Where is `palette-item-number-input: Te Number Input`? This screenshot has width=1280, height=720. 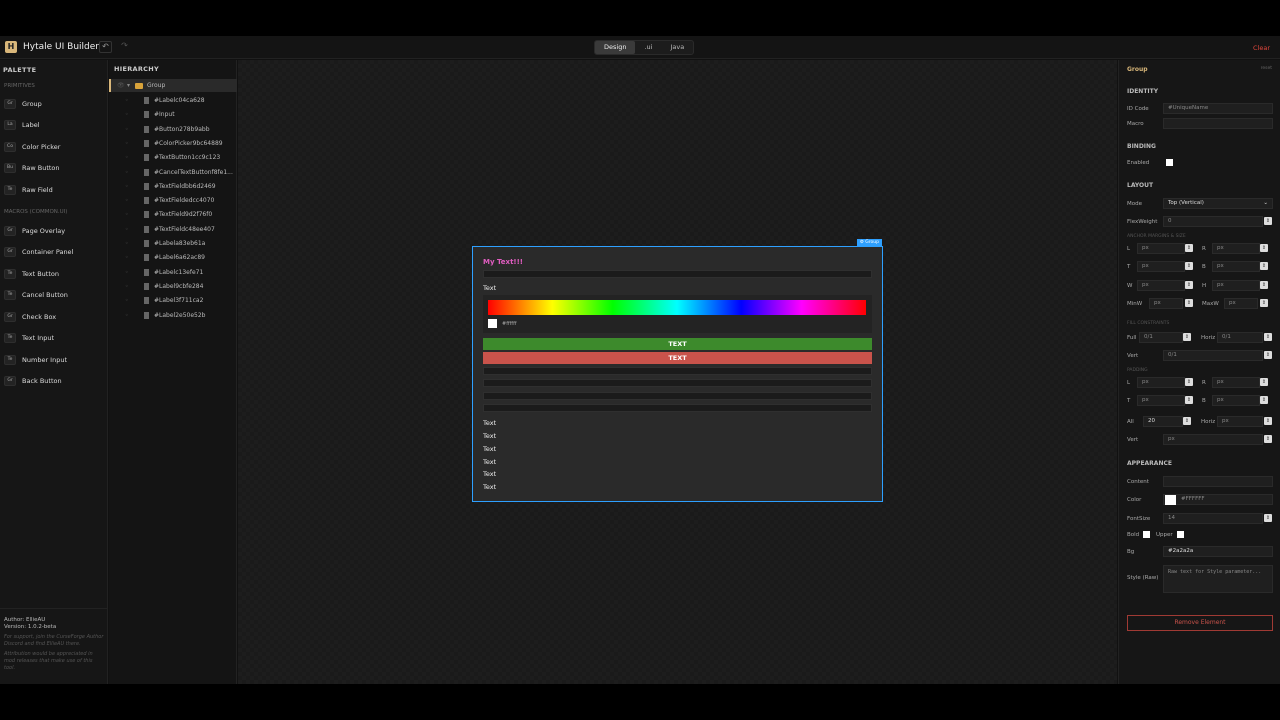 palette-item-number-input: Te Number Input is located at coordinates (54, 360).